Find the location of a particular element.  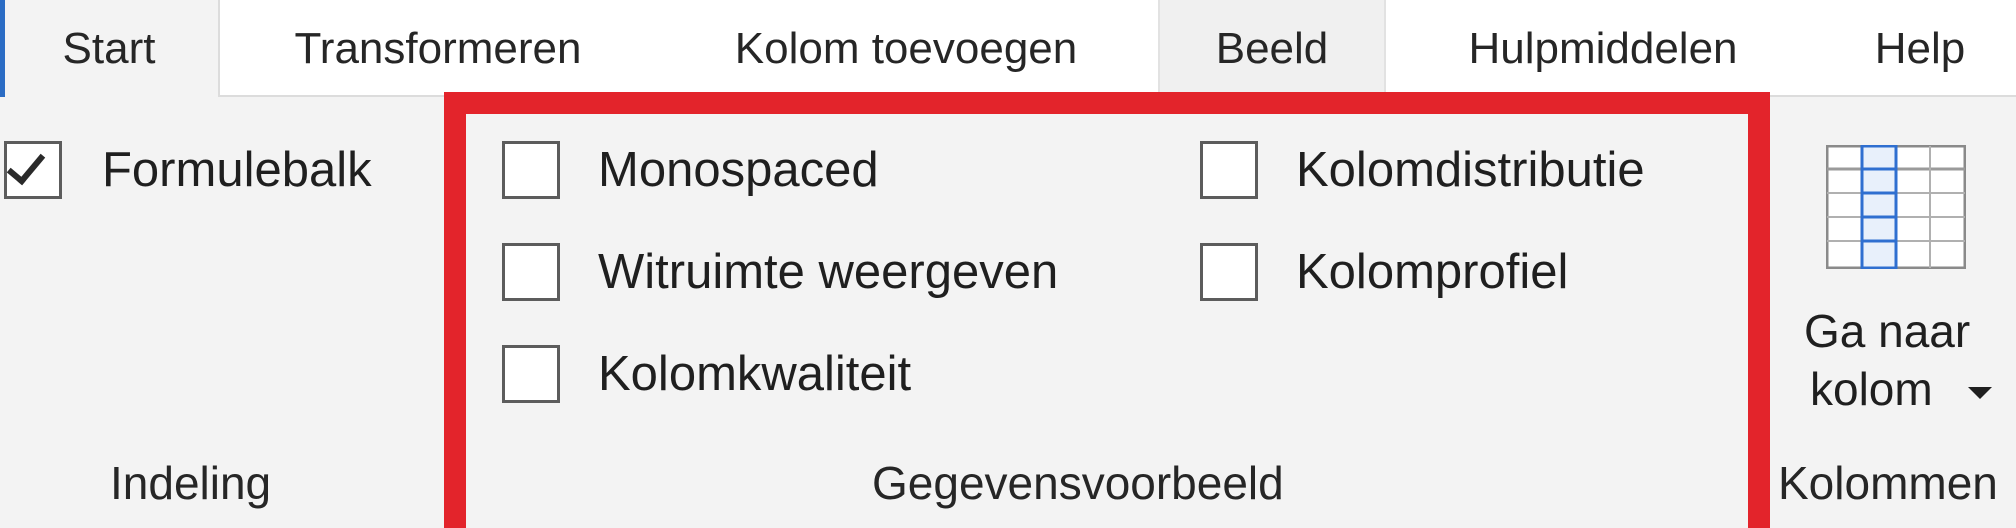

tab-help: Help is located at coordinates (1920, 48).